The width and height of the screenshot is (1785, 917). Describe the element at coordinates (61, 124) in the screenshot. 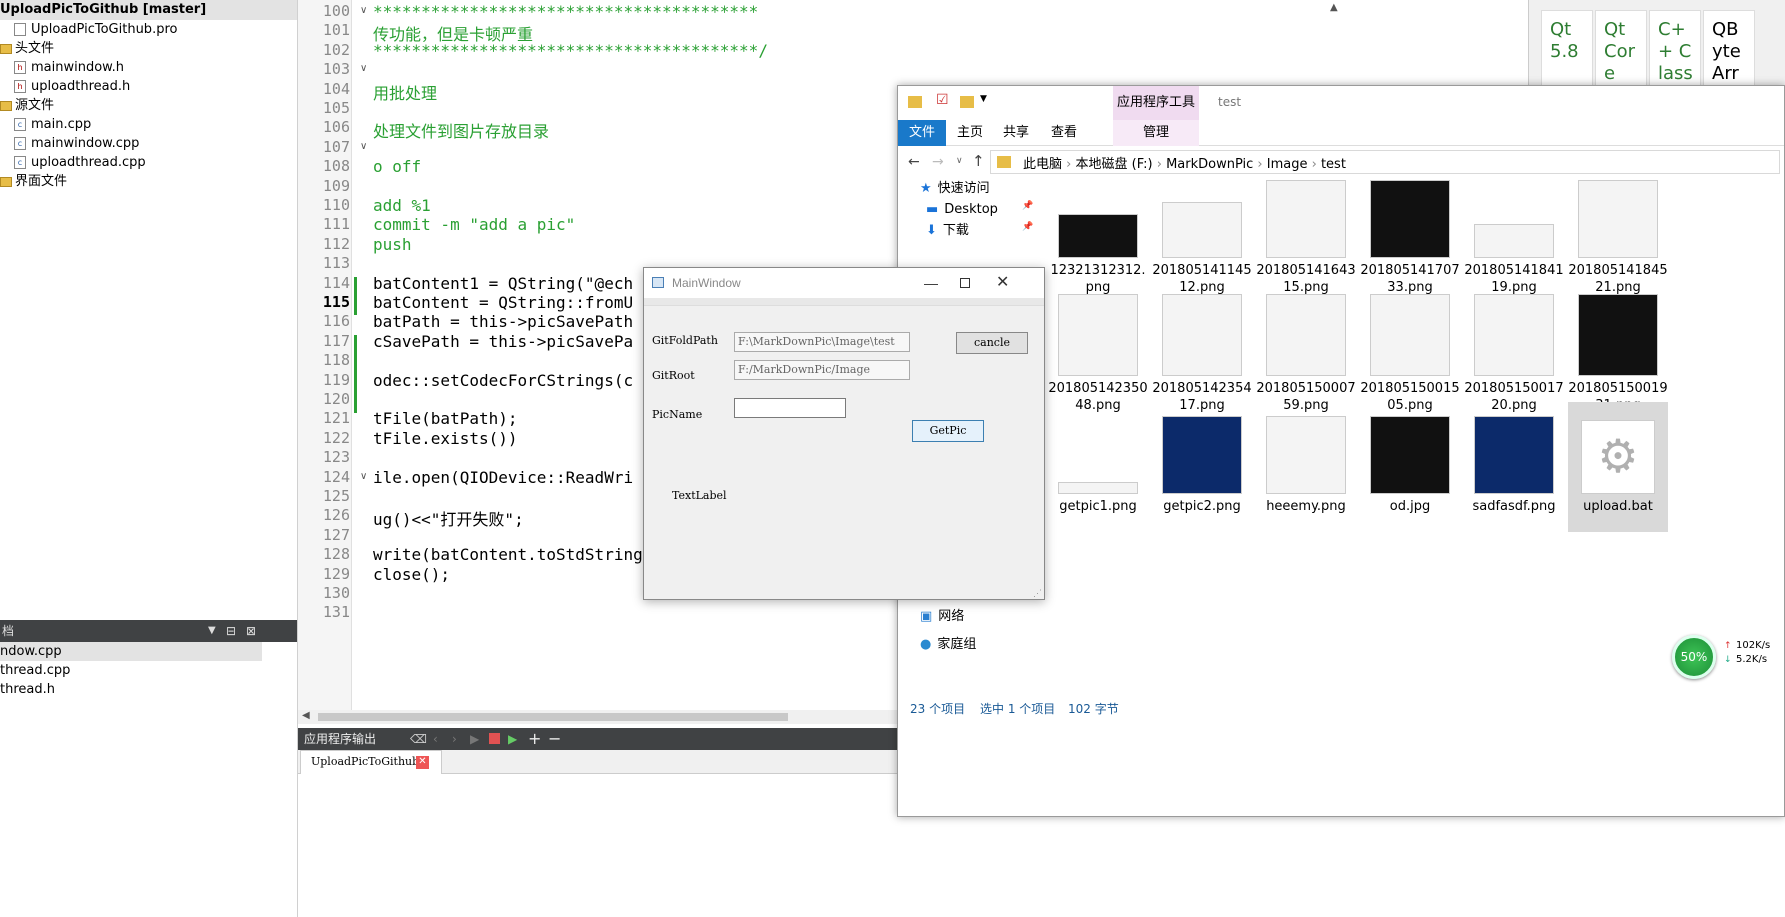

I see `tree-item-label: main.cpp` at that location.